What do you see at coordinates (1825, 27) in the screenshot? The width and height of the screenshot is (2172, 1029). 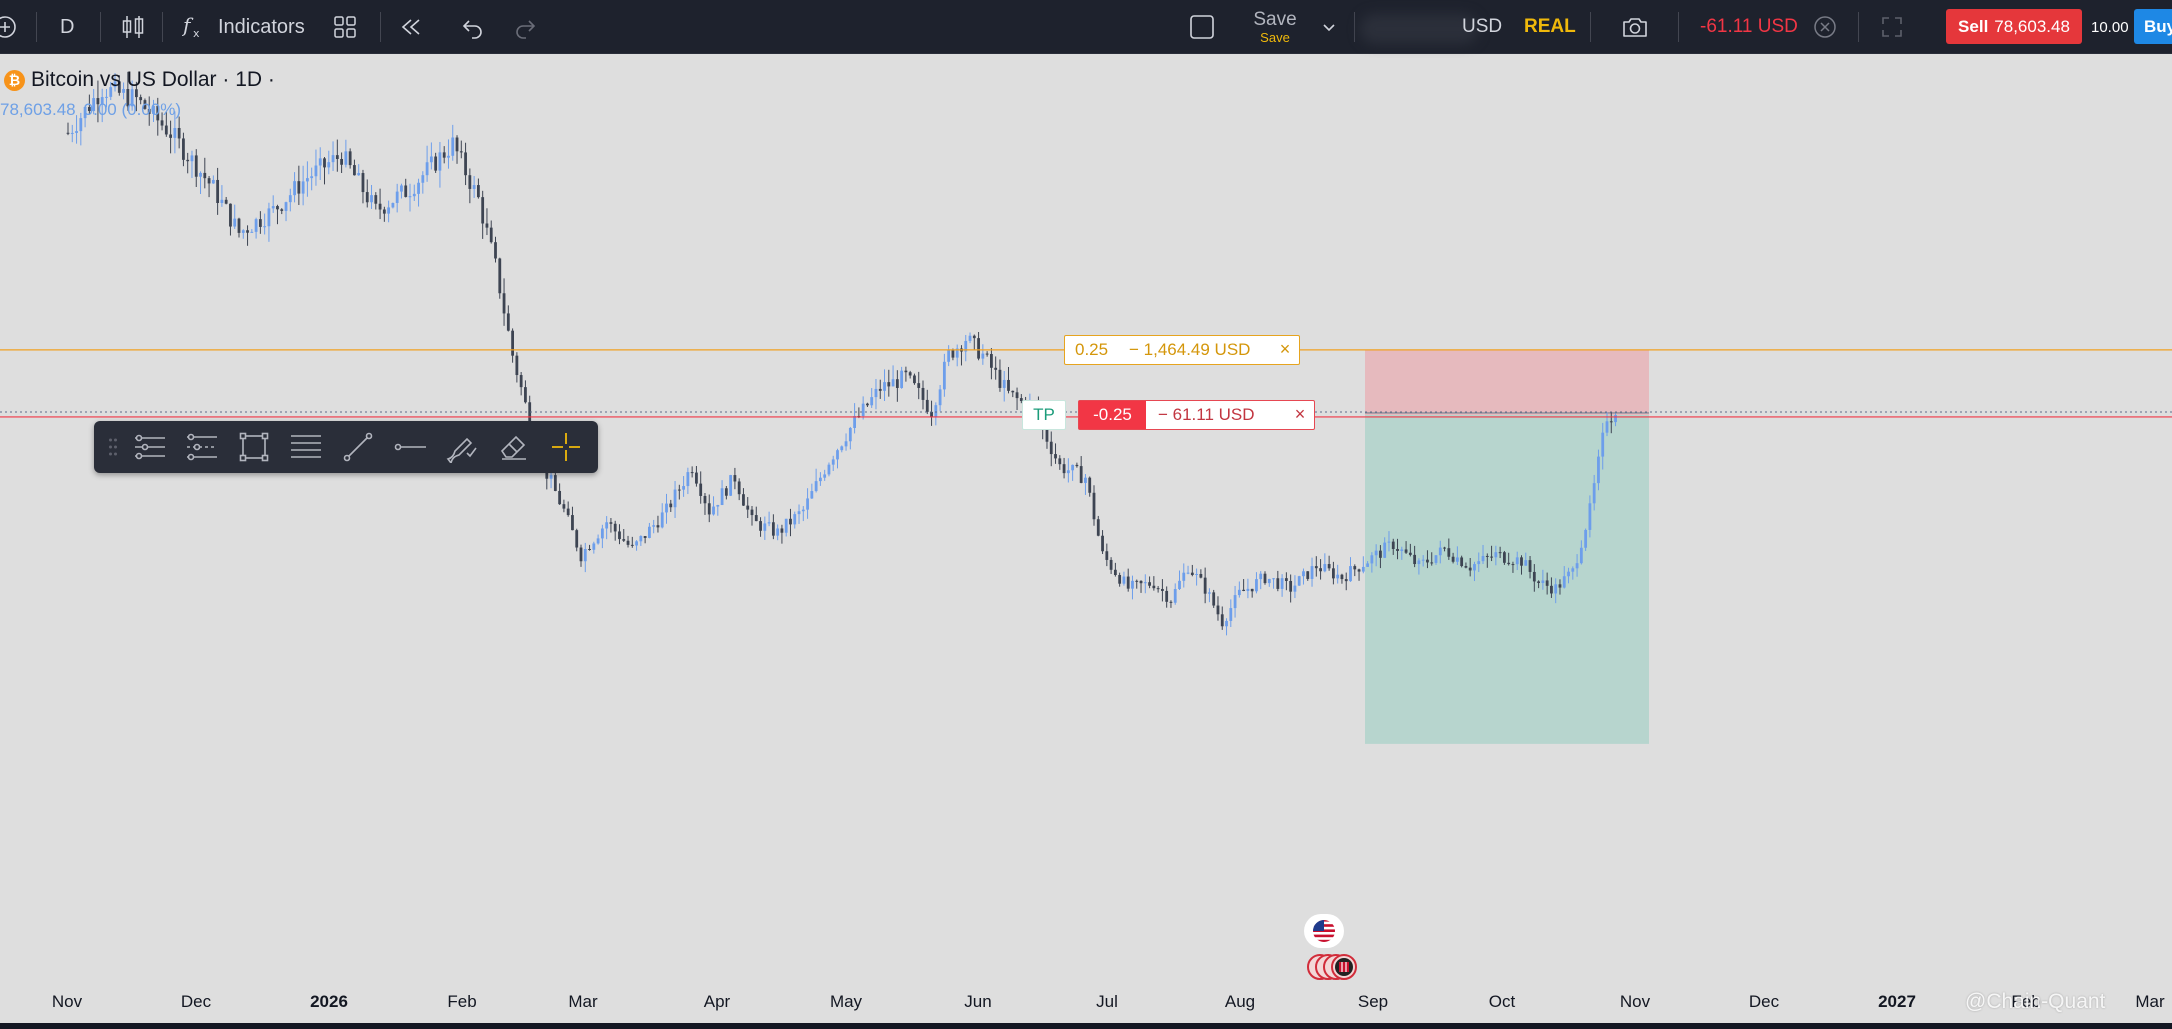 I see `close-position-icon` at bounding box center [1825, 27].